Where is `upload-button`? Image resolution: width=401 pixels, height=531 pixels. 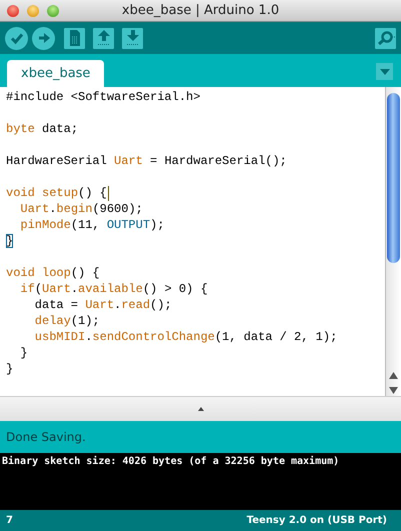 upload-button is located at coordinates (43, 38).